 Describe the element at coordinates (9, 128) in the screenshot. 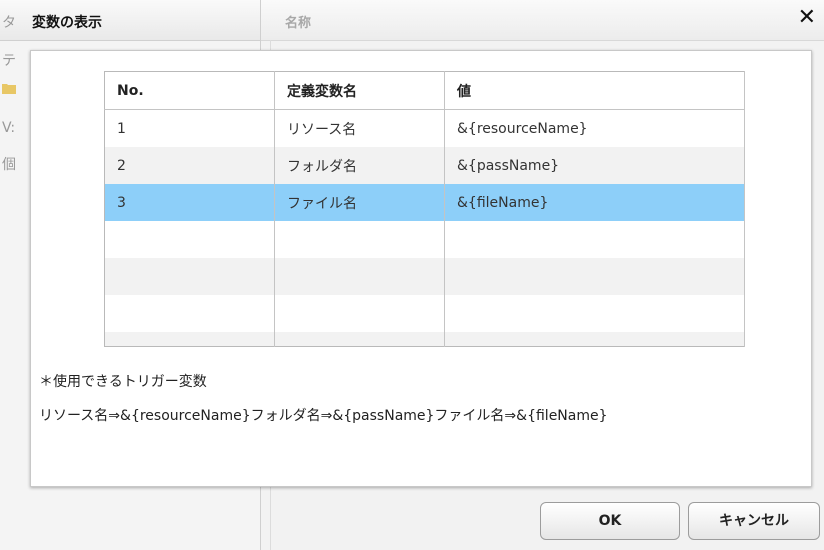

I see `background-row: V:` at that location.